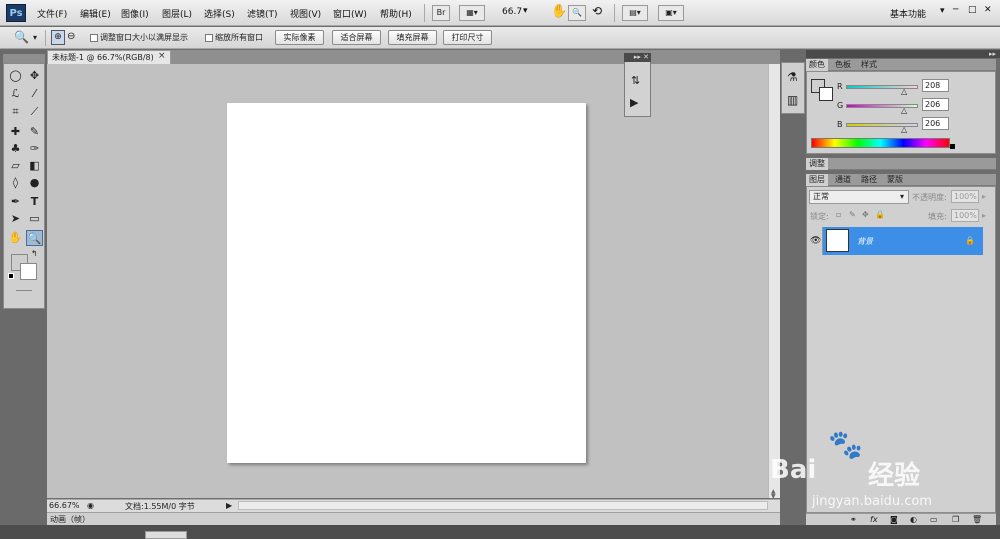 This screenshot has height=539, width=1000. I want to click on status-menu-icon: ◉, so click(90, 505).